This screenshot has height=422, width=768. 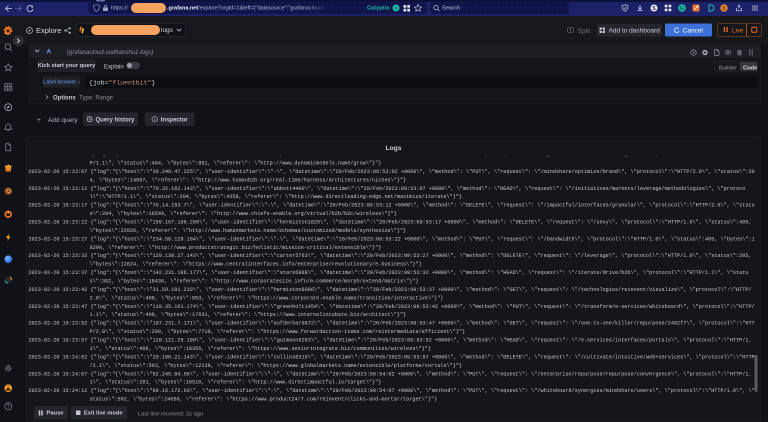 What do you see at coordinates (724, 9) in the screenshot?
I see `svg-text: B` at bounding box center [724, 9].